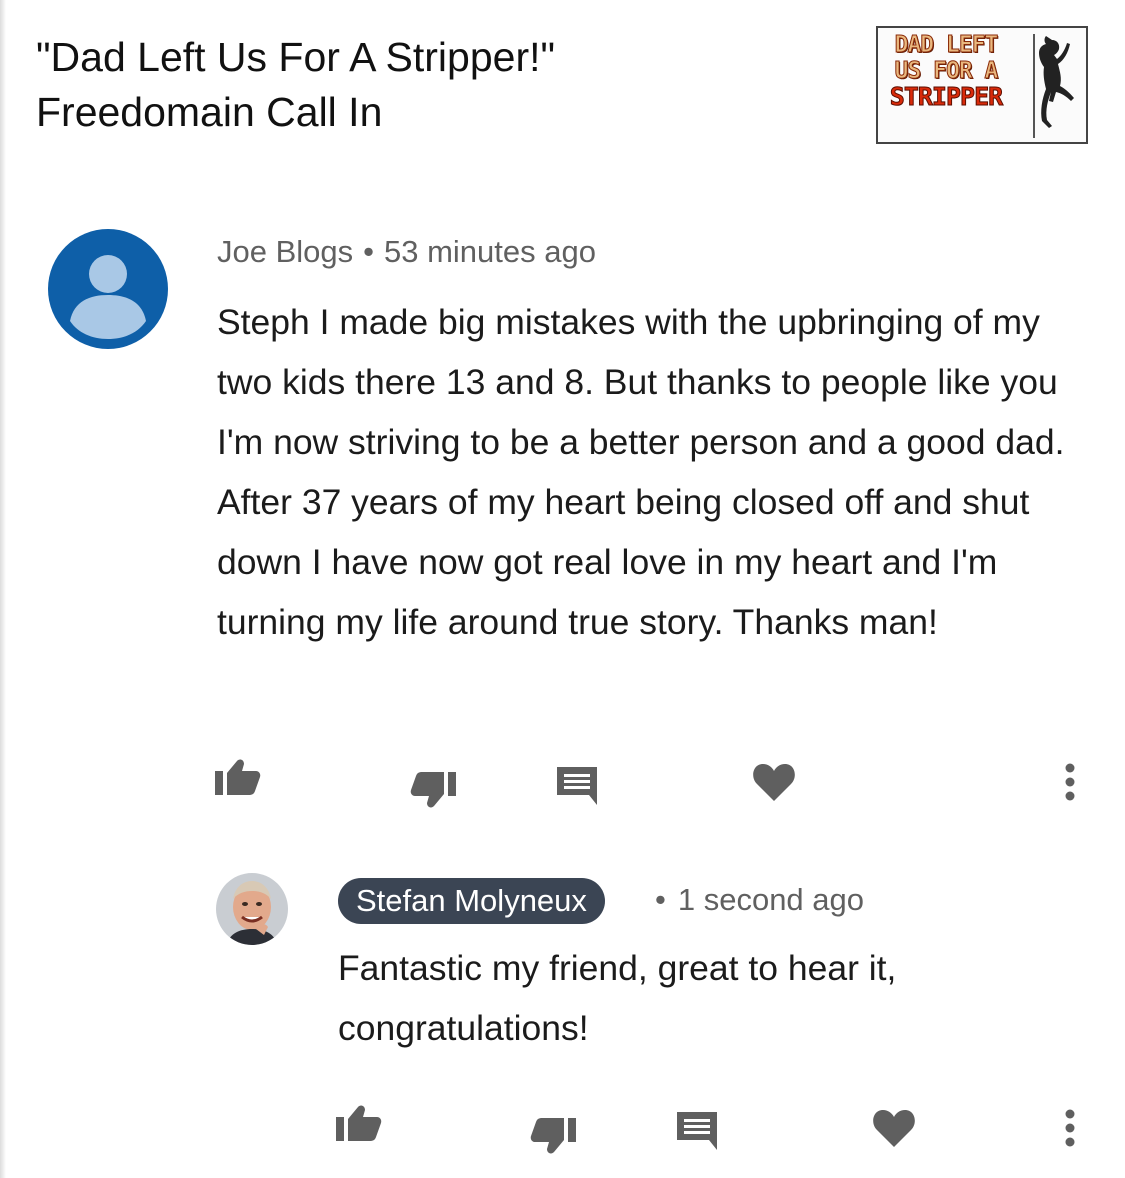 The width and height of the screenshot is (1125, 1178). I want to click on thumbnail-caption-line-2: US FOR A, so click(946, 71).